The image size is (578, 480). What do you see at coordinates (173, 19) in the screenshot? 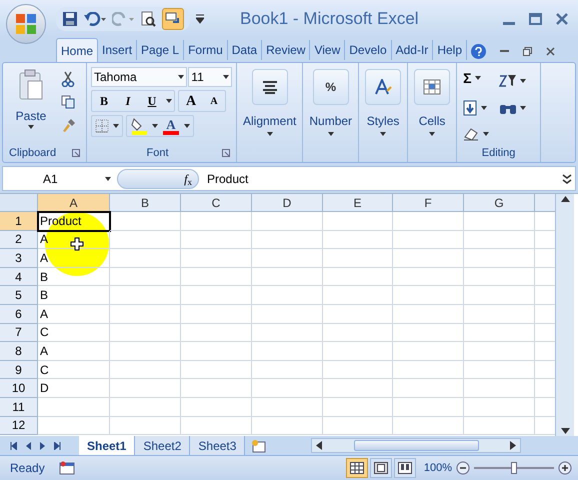
I see `comment-button` at bounding box center [173, 19].